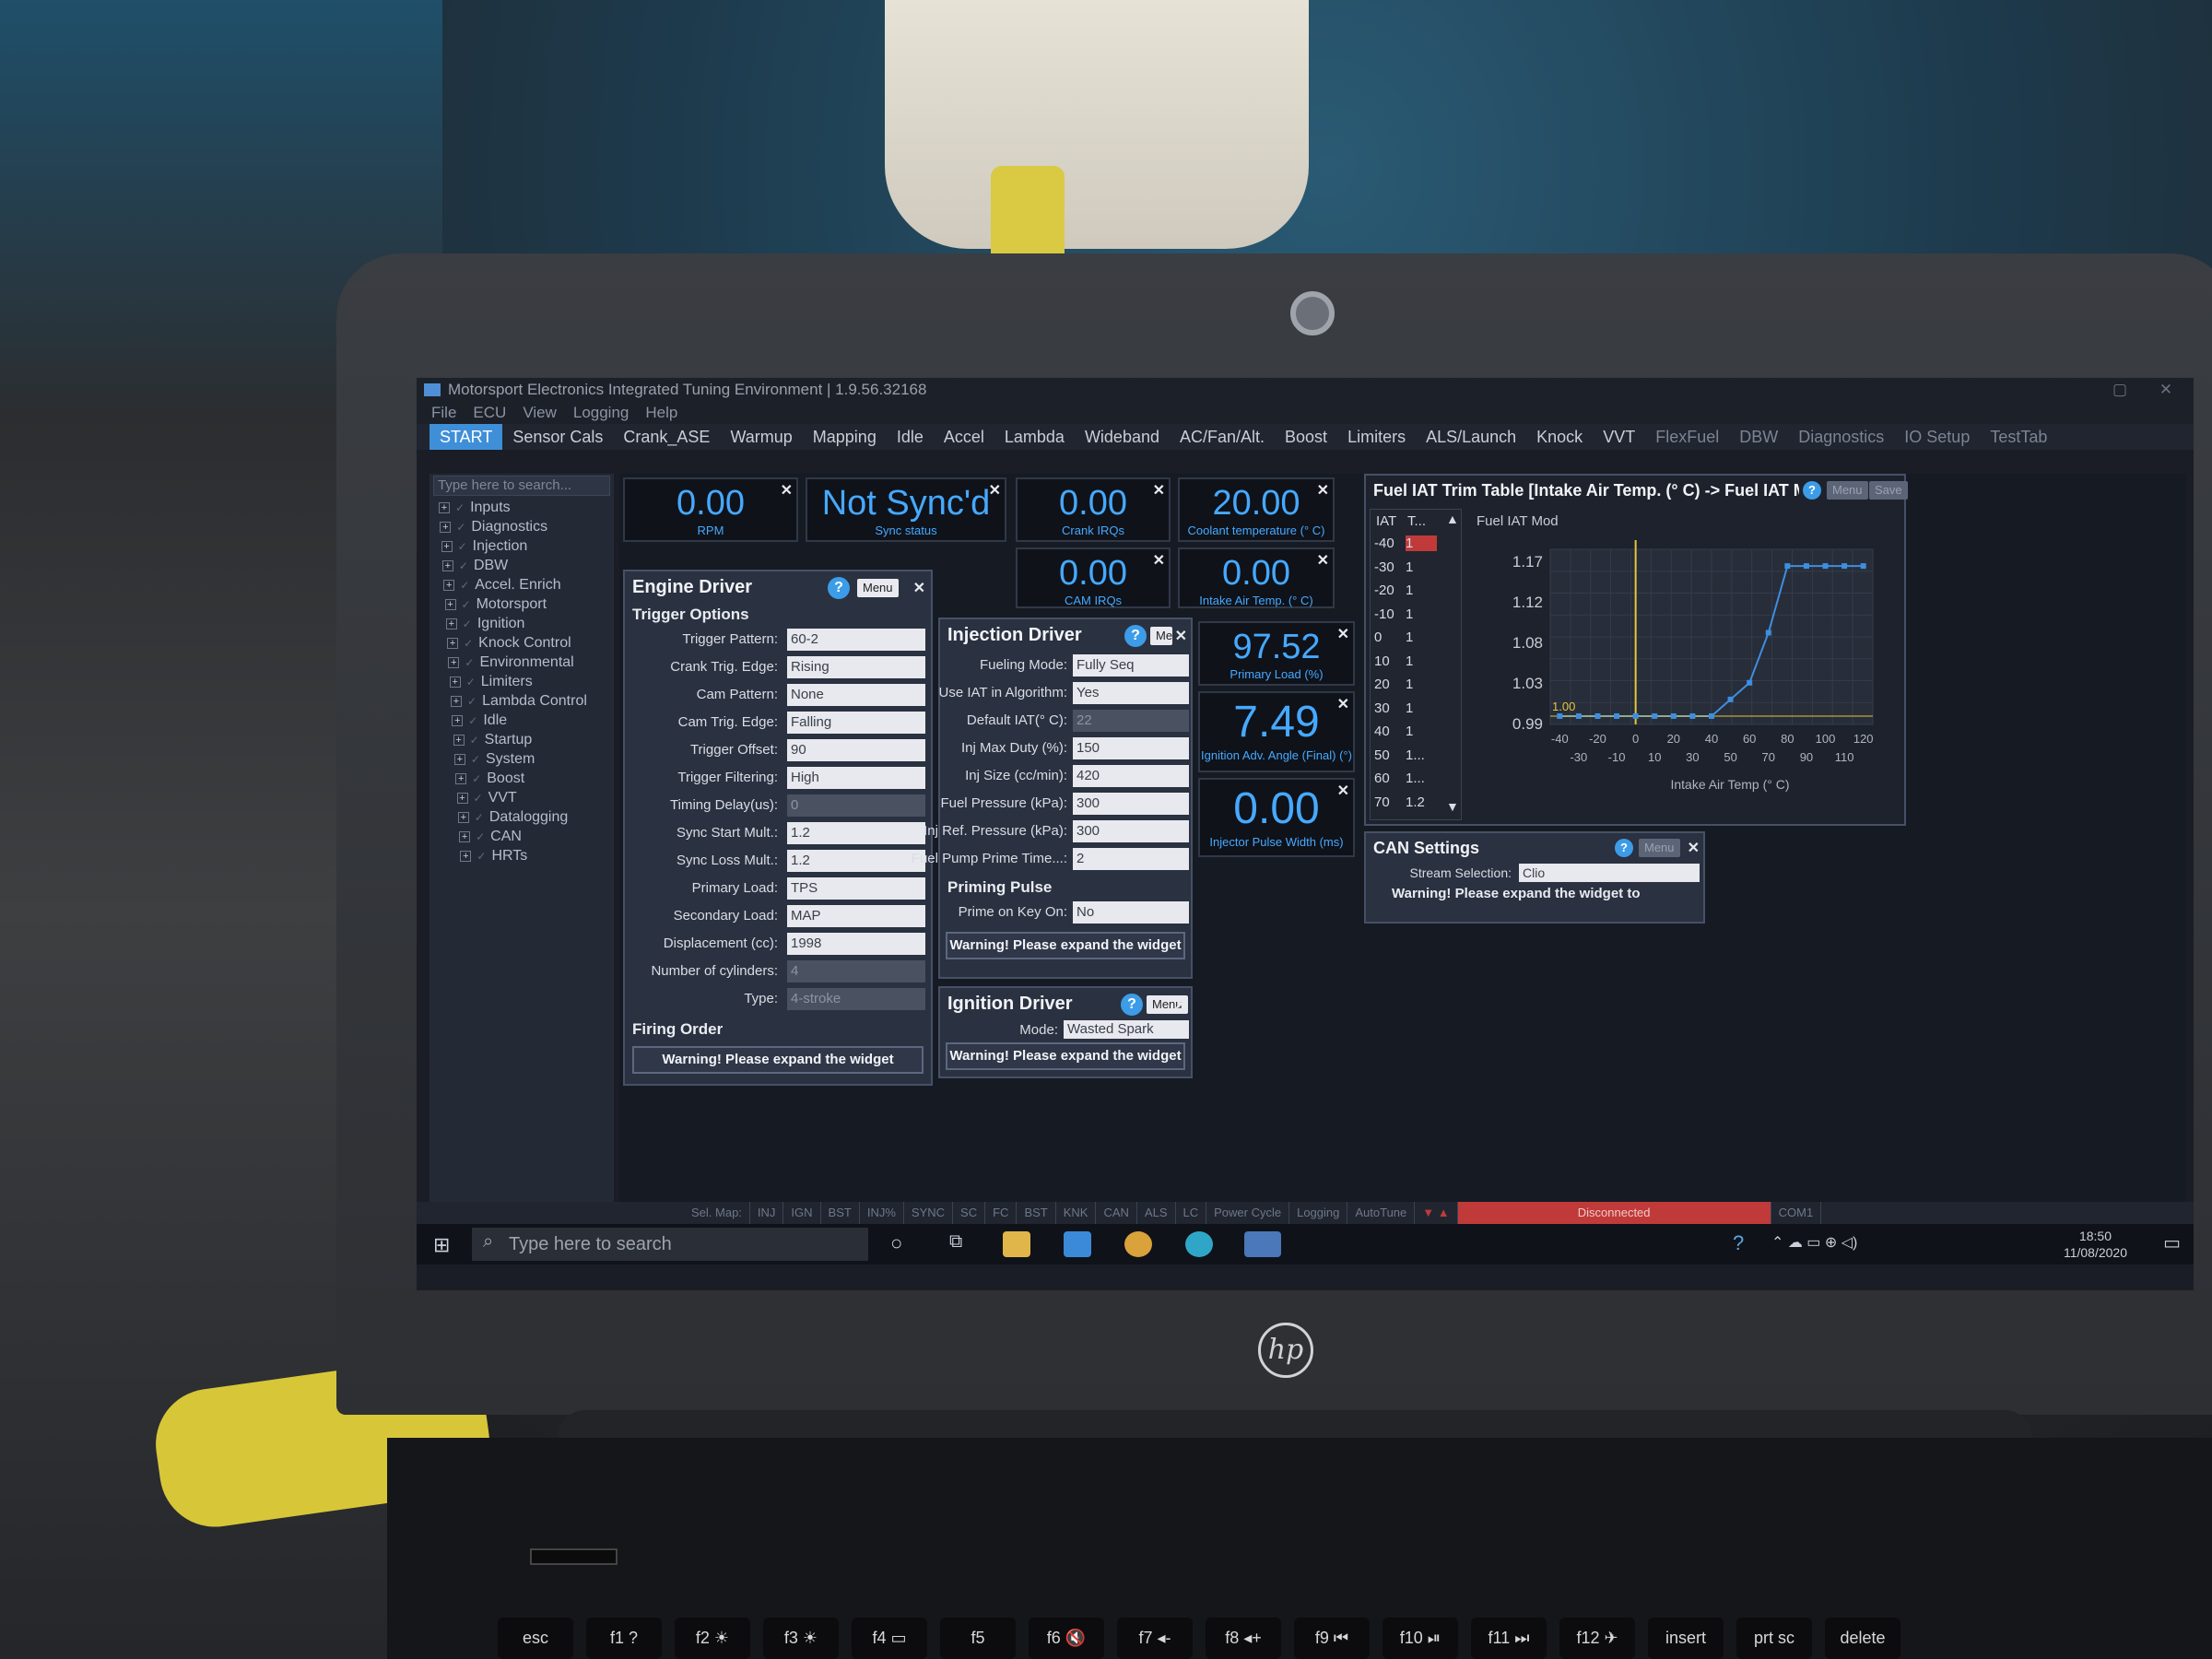 The height and width of the screenshot is (1659, 2212). What do you see at coordinates (1841, 437) in the screenshot?
I see `tab-diagnostics: Diagnostics` at bounding box center [1841, 437].